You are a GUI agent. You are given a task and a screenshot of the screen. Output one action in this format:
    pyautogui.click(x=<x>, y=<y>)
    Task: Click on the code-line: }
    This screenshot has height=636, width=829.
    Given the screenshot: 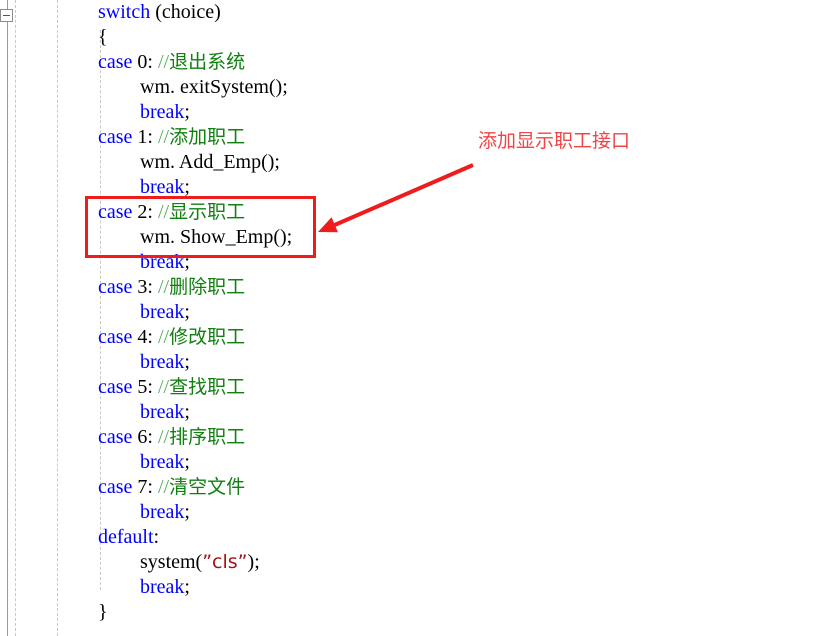 What is the action you would take?
    pyautogui.click(x=103, y=612)
    